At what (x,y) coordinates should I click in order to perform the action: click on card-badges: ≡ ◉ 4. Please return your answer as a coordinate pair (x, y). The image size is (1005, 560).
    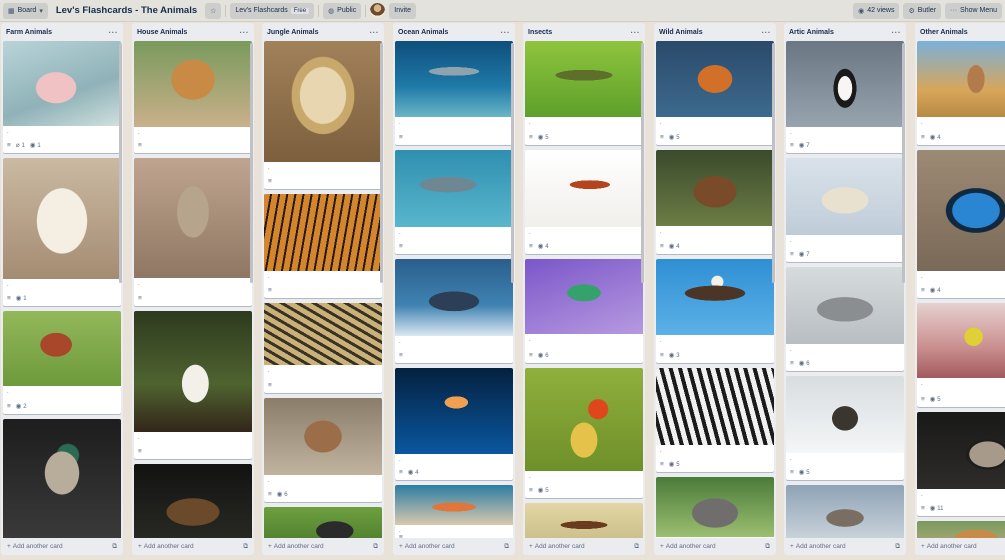
    Looking at the image, I should click on (931, 137).